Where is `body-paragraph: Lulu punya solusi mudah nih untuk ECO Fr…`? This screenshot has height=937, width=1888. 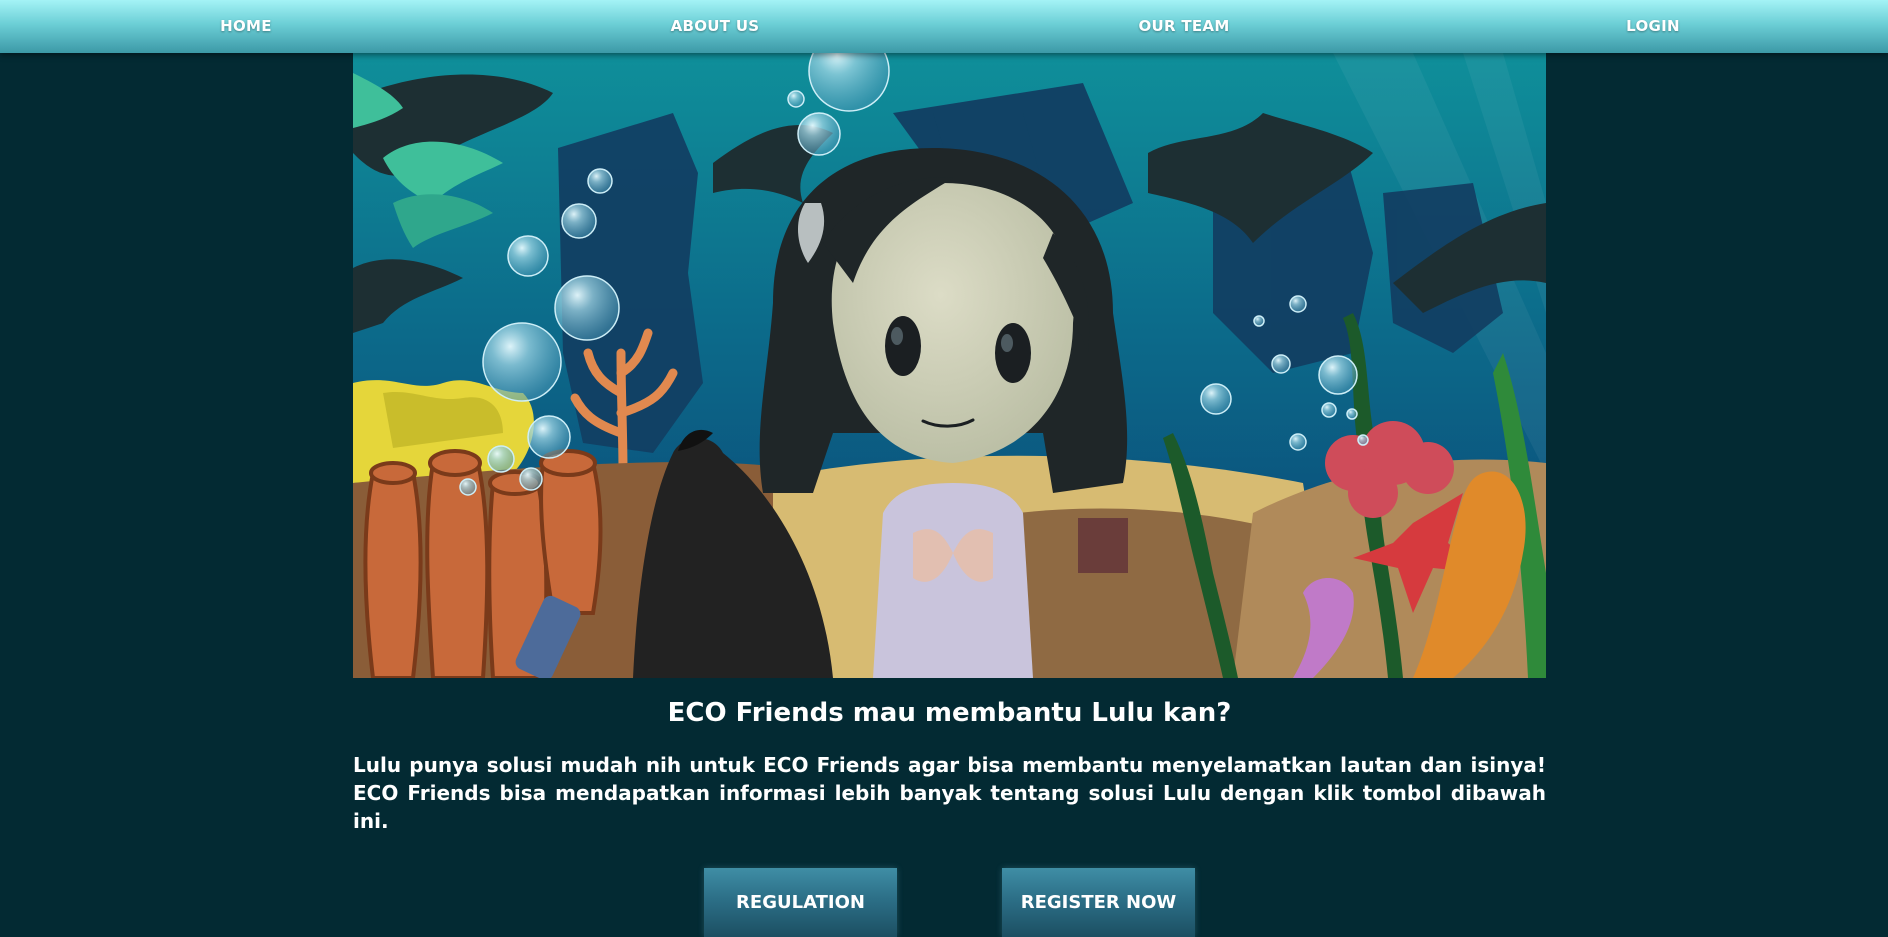 body-paragraph: Lulu punya solusi mudah nih untuk ECO Fr… is located at coordinates (949, 793).